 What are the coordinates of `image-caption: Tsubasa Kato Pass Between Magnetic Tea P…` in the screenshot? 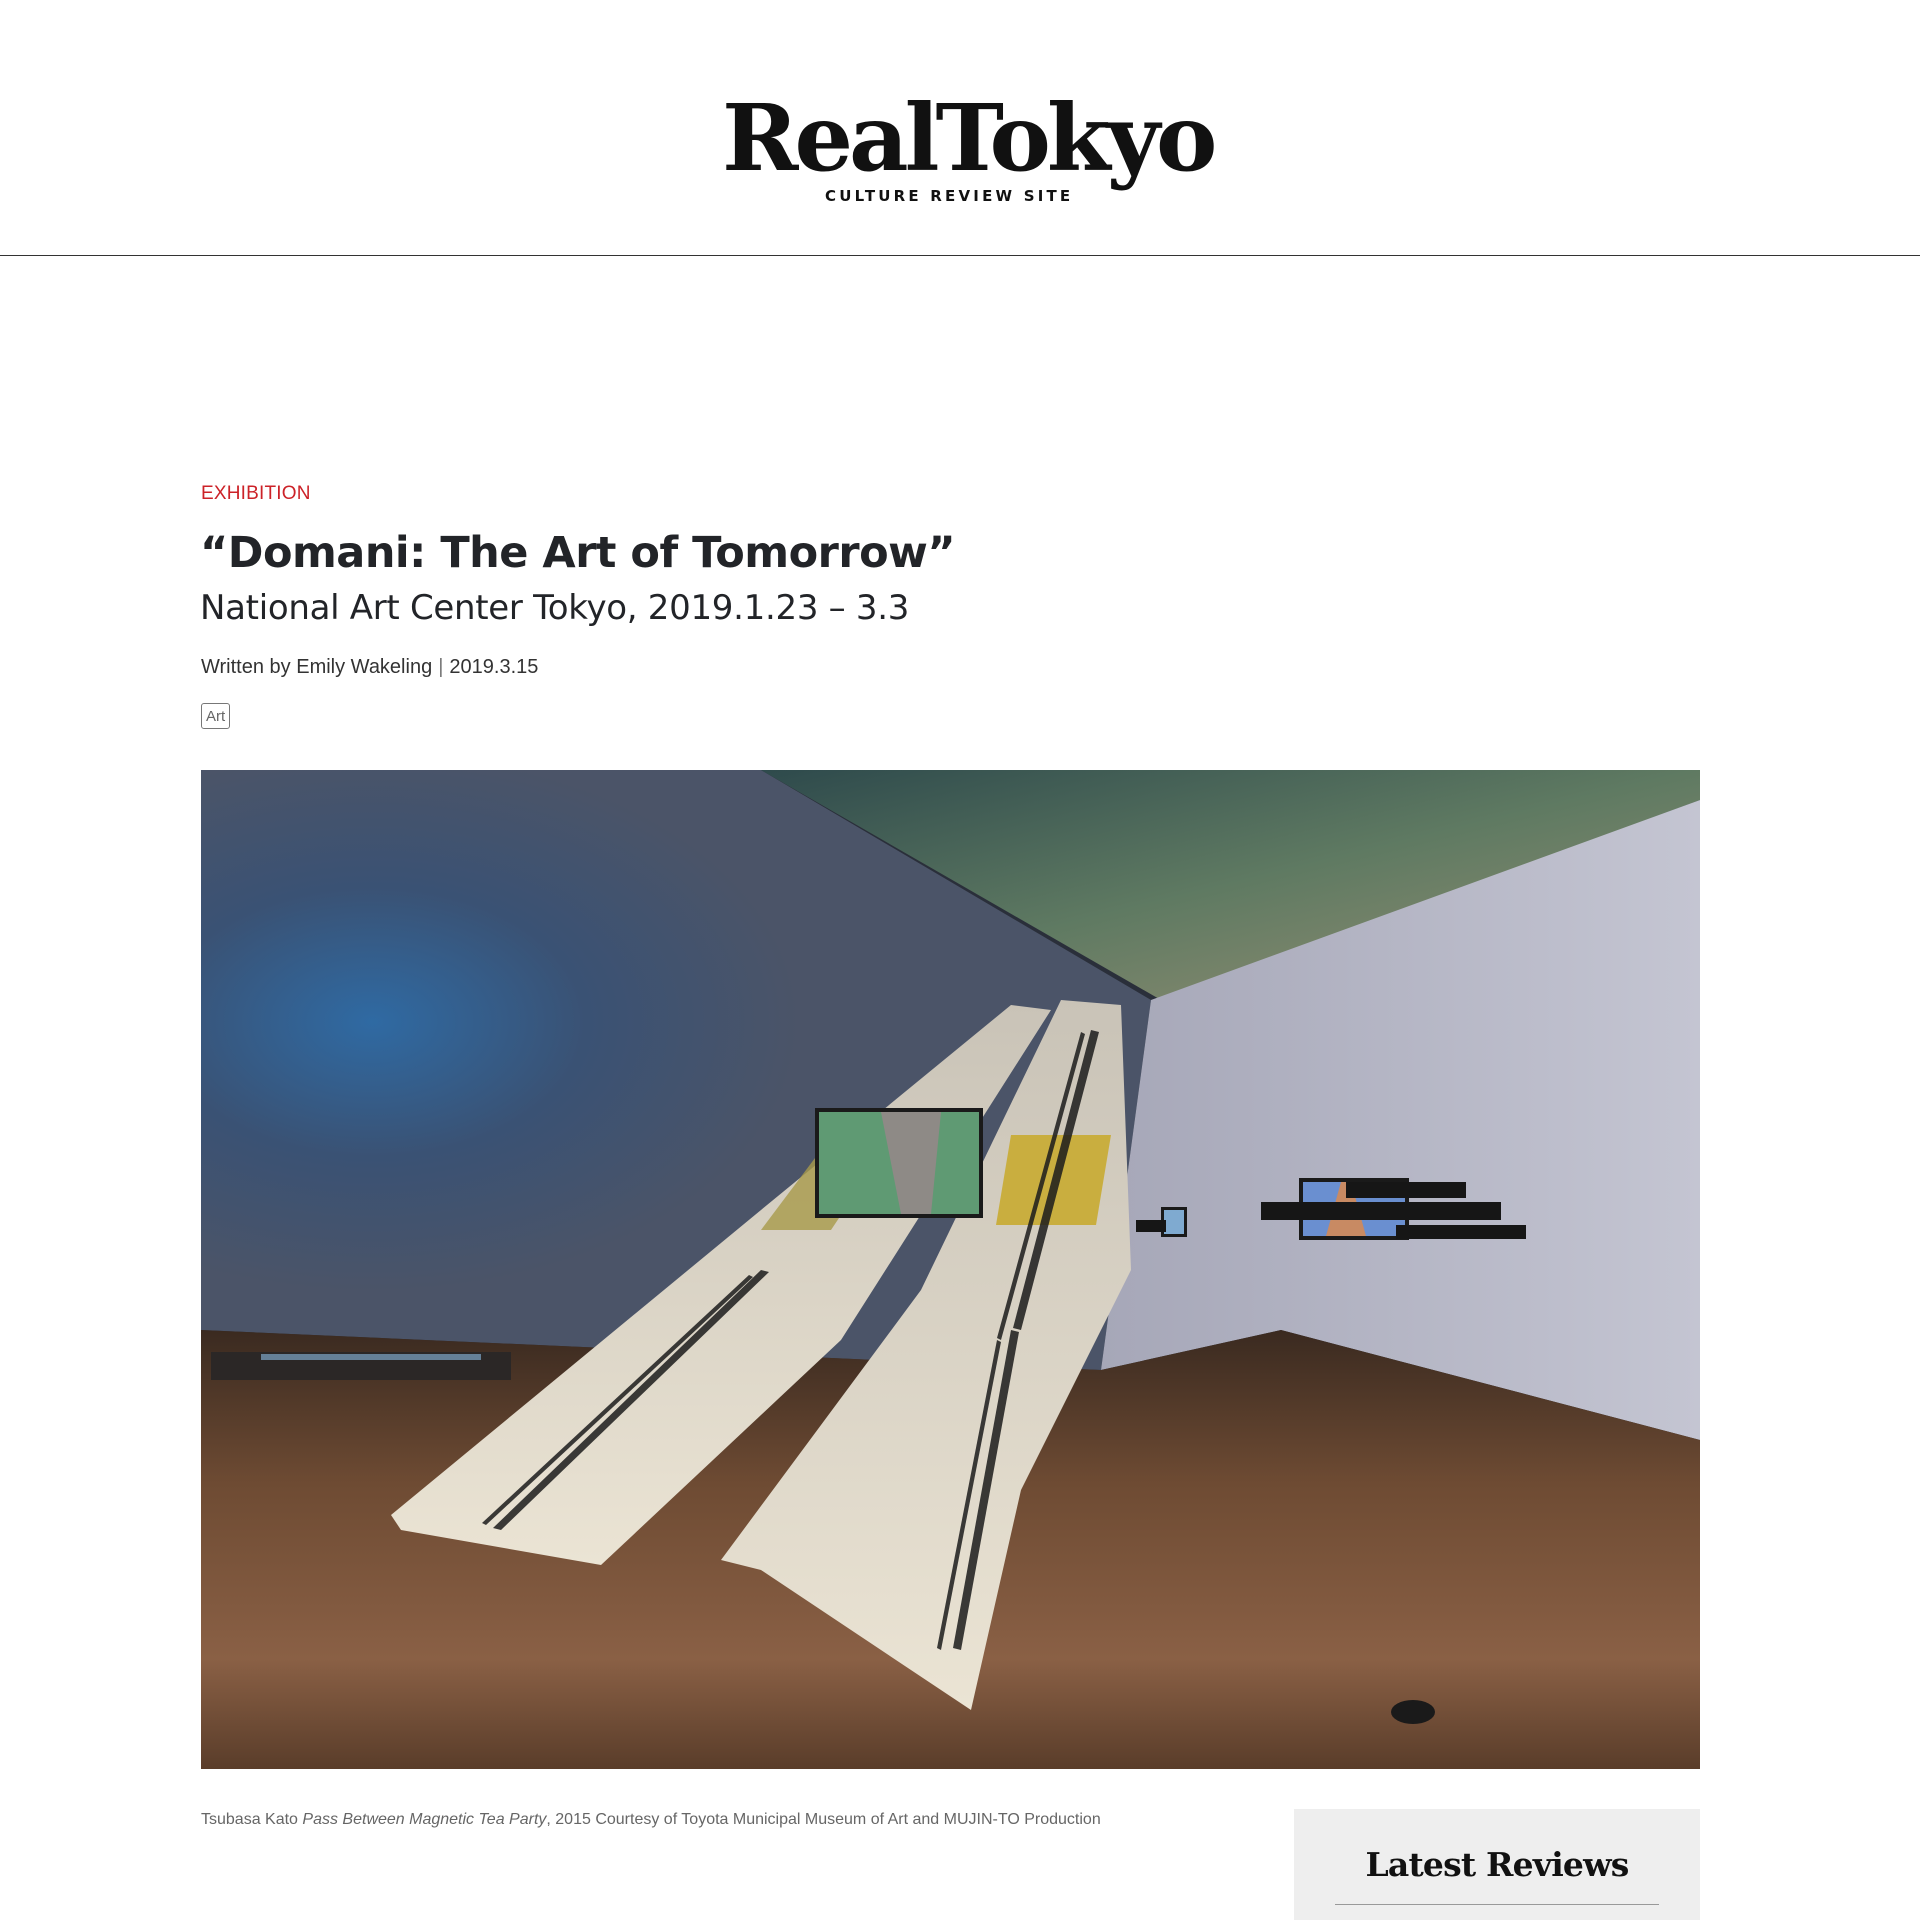 It's located at (651, 1820).